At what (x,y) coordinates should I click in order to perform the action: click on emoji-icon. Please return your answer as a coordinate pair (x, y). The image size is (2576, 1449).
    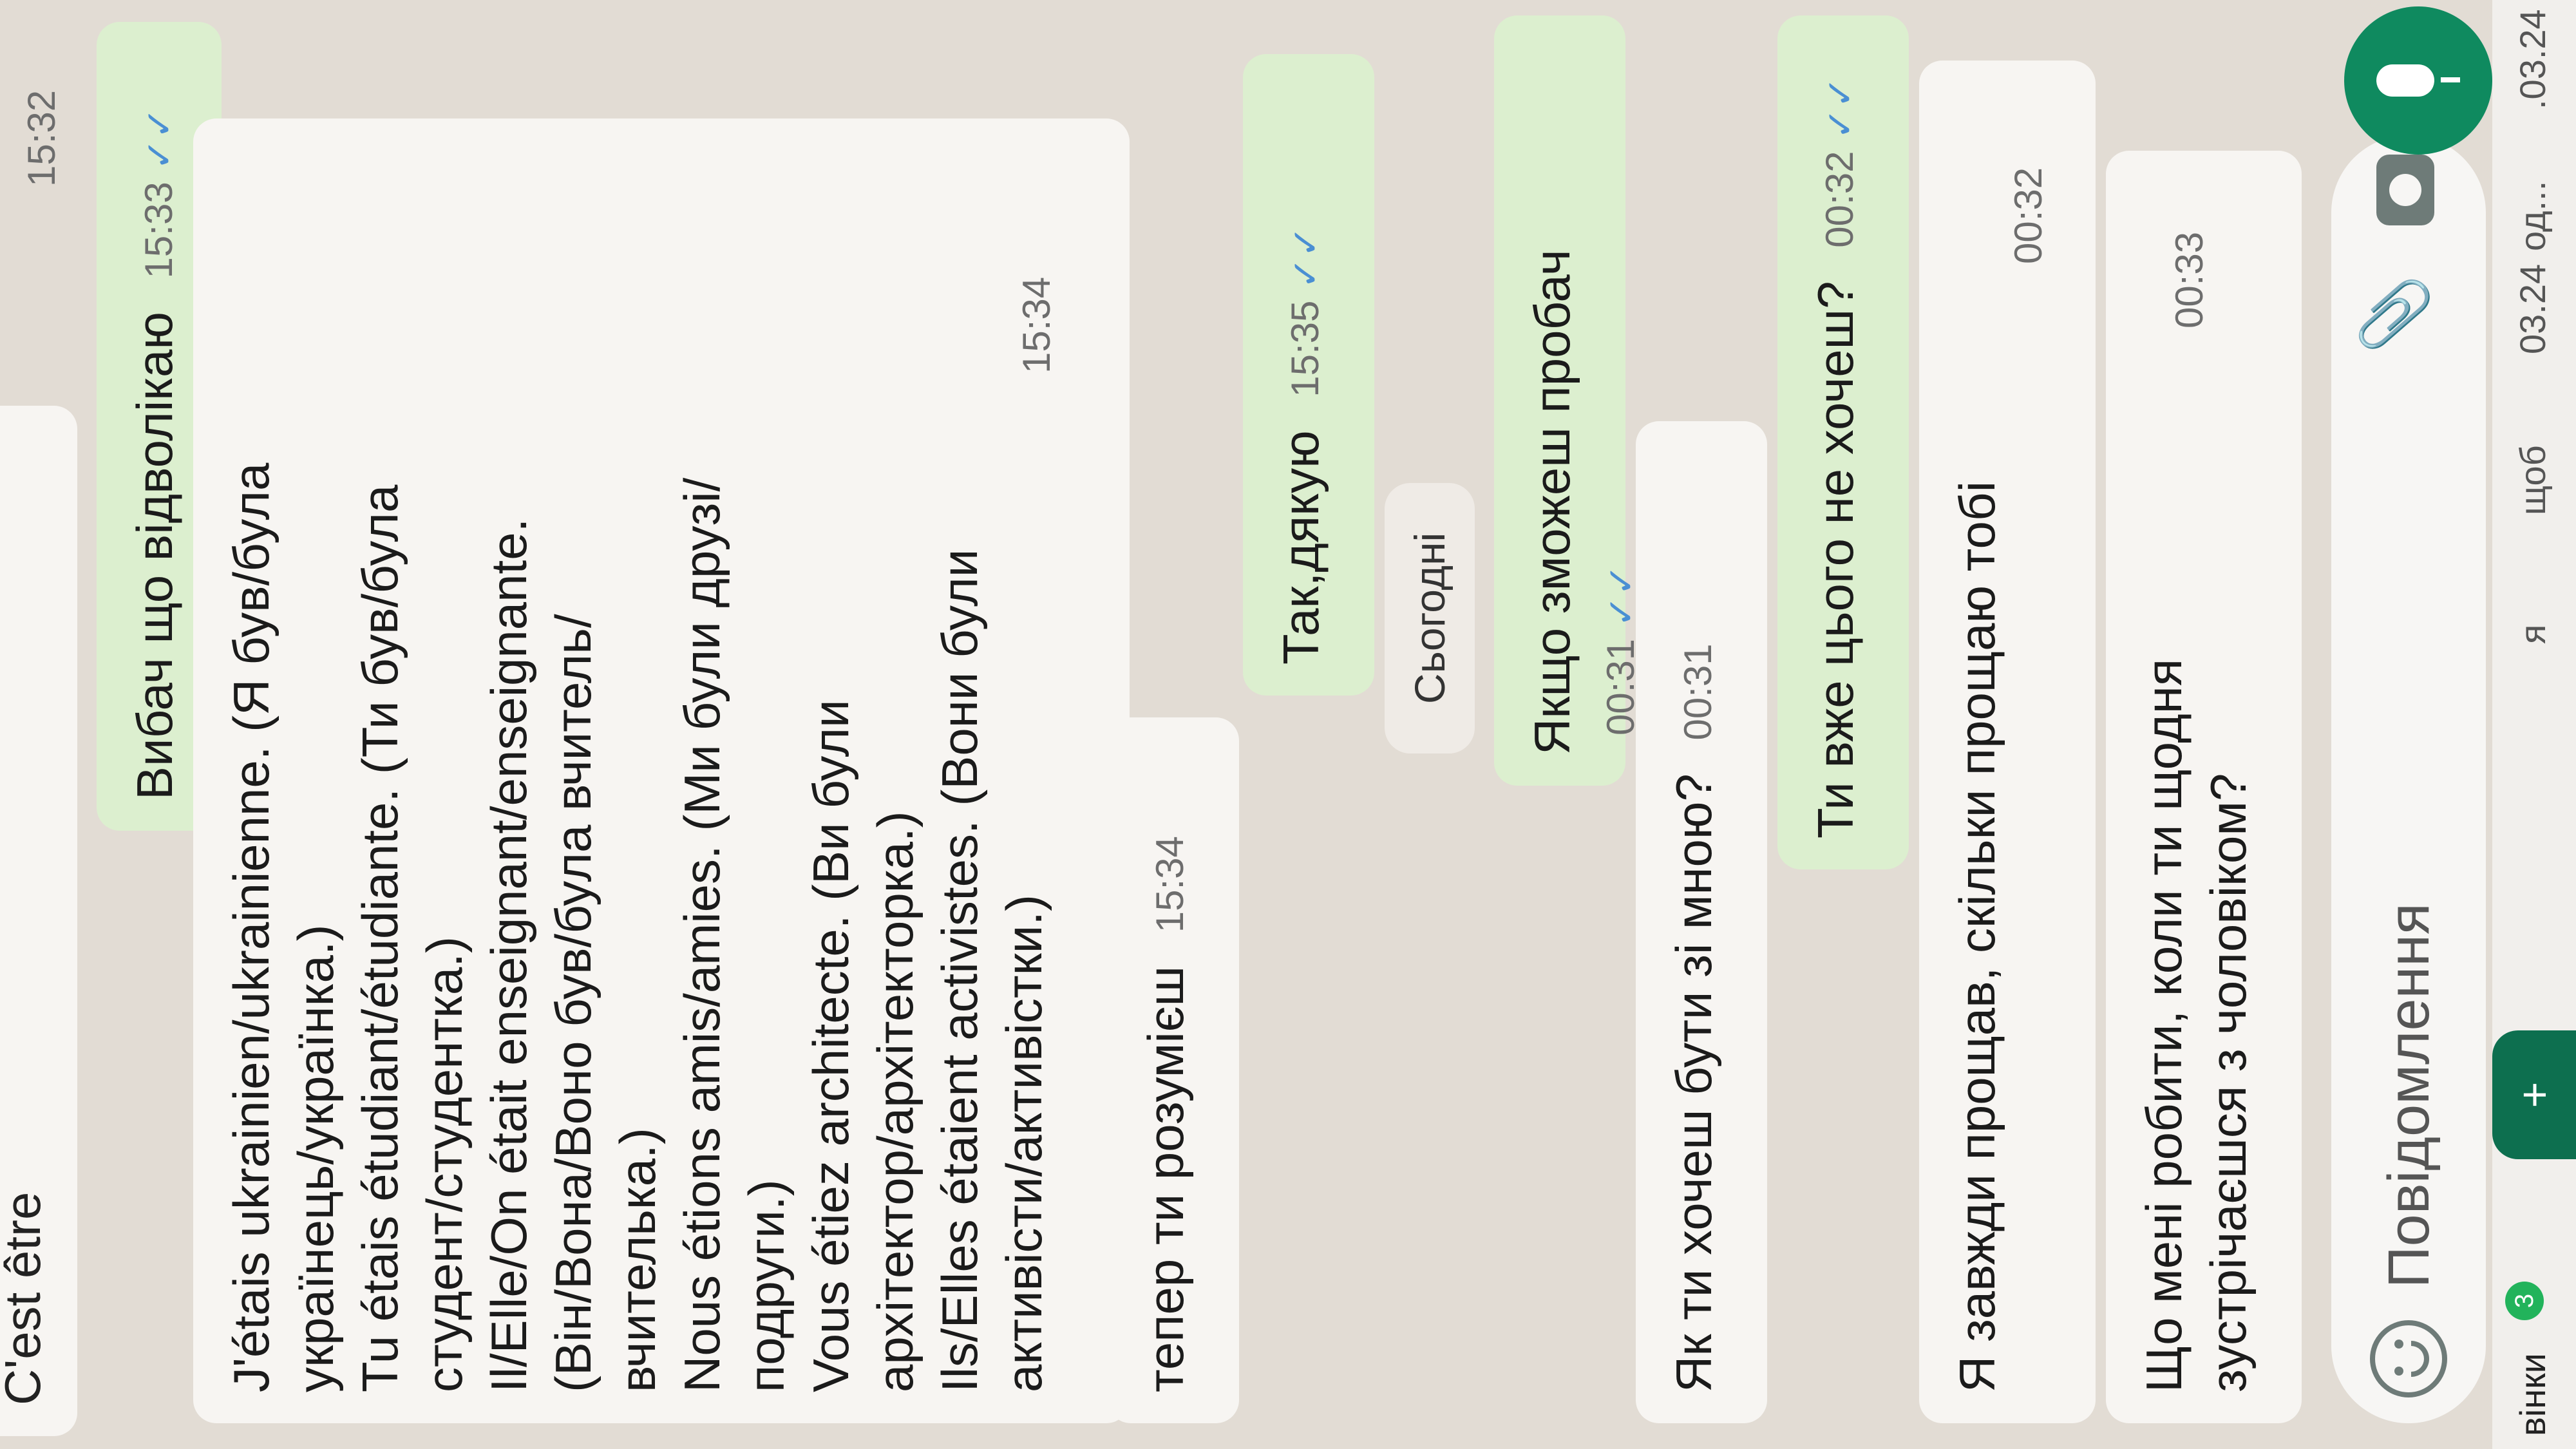
    Looking at the image, I should click on (2408, 1358).